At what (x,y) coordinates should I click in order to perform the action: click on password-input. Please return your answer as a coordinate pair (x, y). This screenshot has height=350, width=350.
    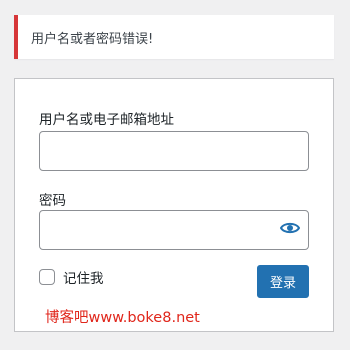
    Looking at the image, I should click on (174, 230).